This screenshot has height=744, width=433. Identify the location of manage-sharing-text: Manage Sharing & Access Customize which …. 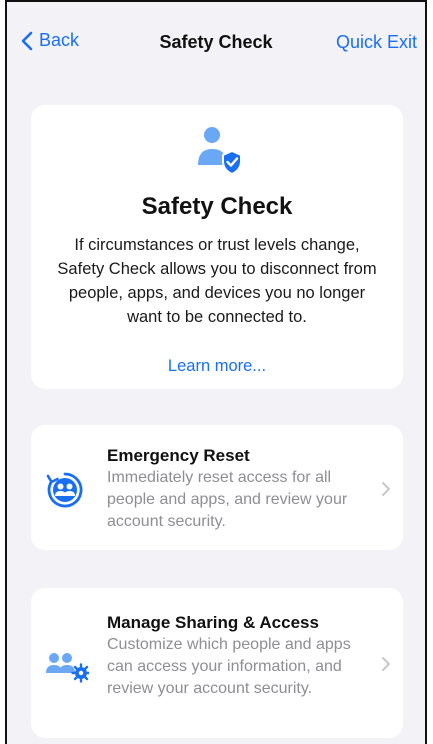
(236, 656).